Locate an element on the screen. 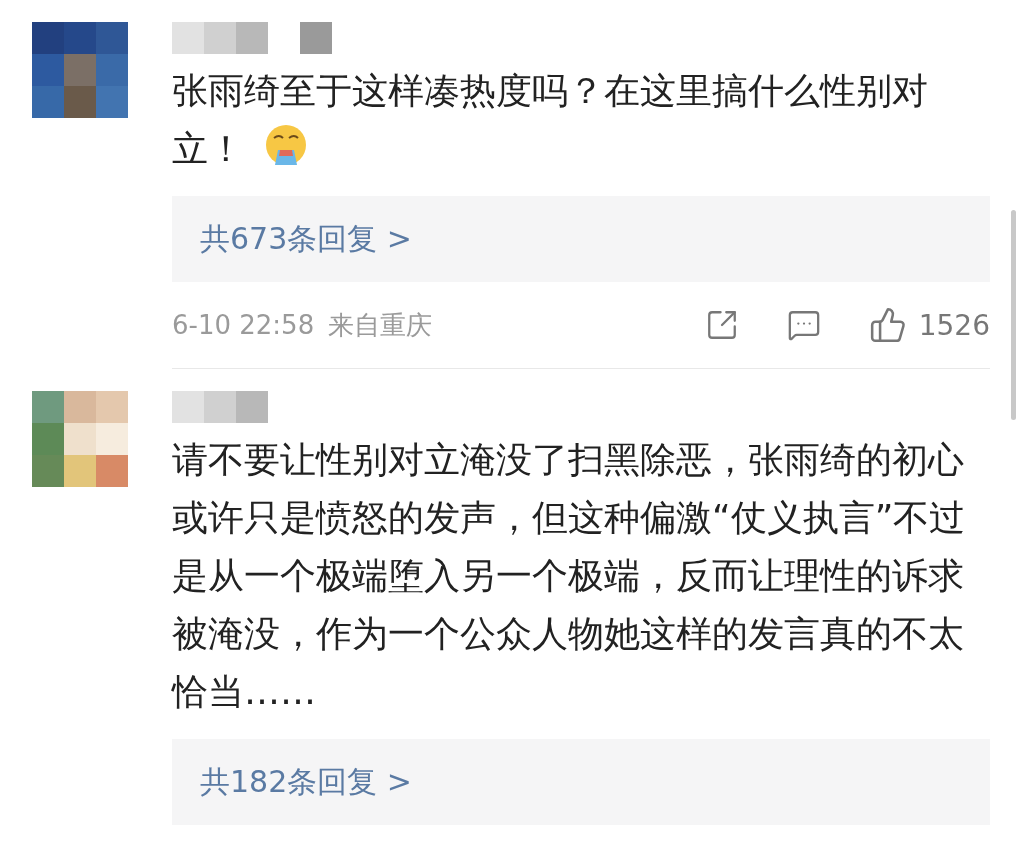 Image resolution: width=1024 pixels, height=854 pixels. replies-link: 共182条回复 > is located at coordinates (581, 782).